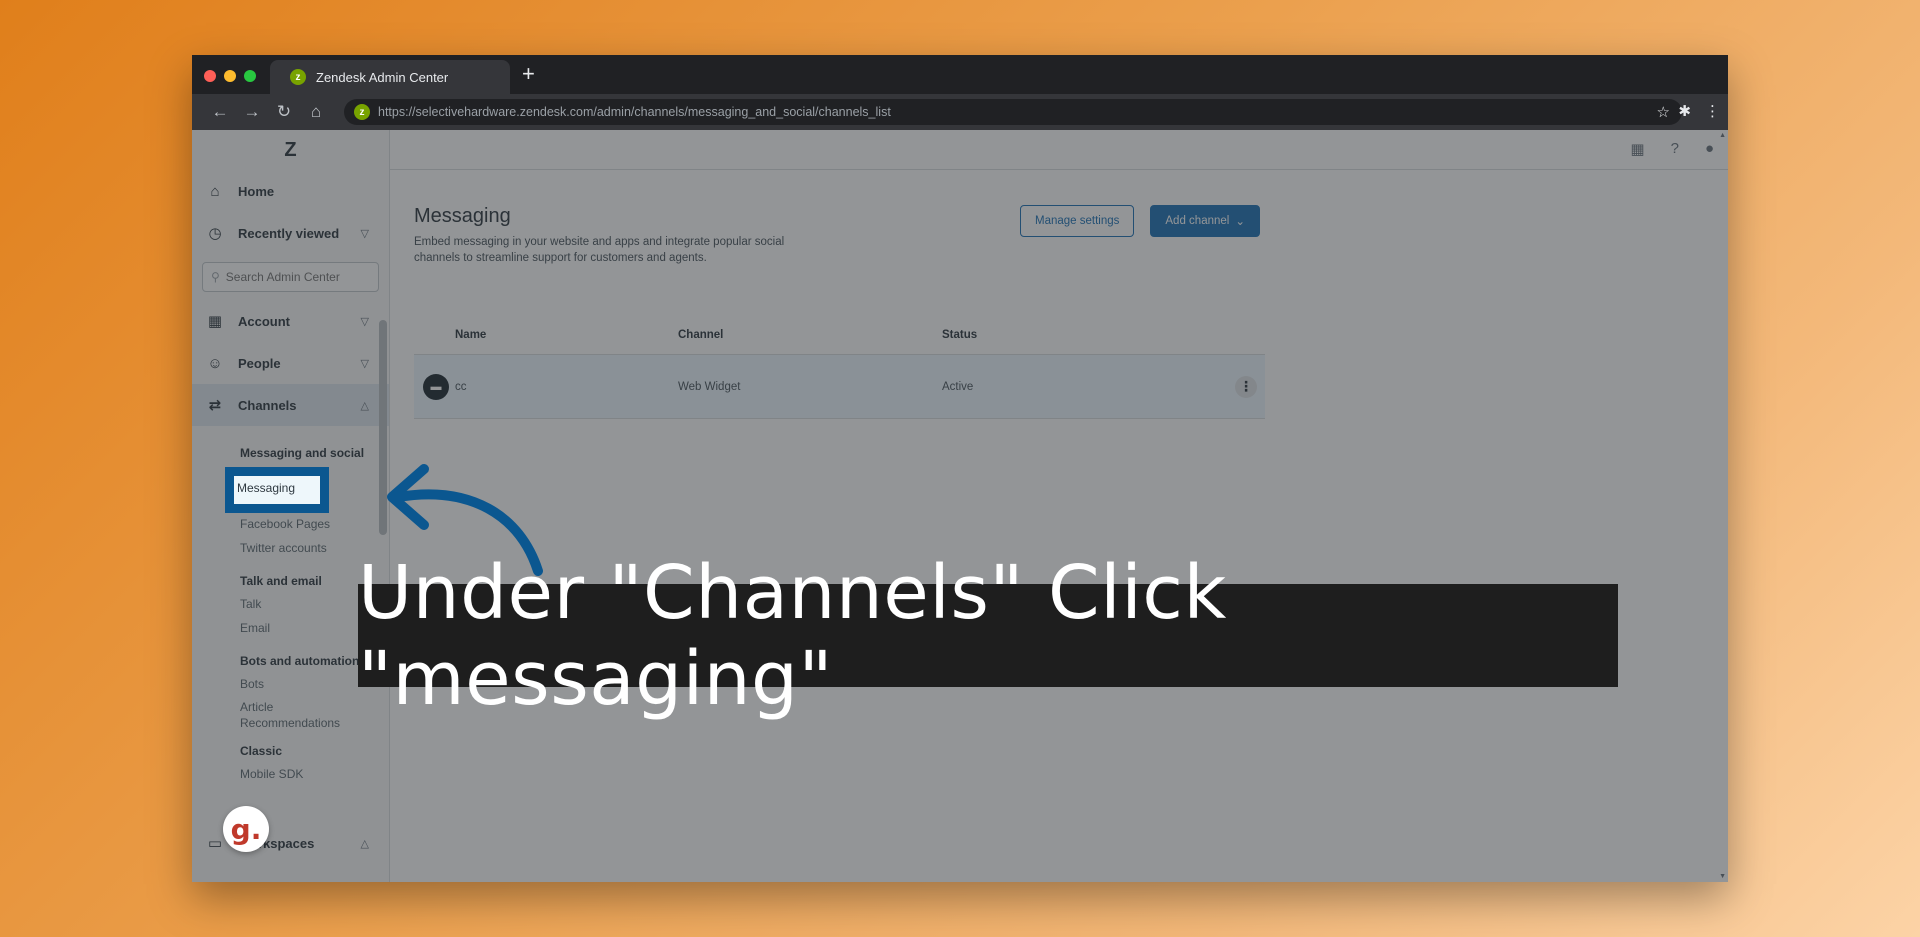 The height and width of the screenshot is (937, 1920). I want to click on minimize-window-button, so click(230, 76).